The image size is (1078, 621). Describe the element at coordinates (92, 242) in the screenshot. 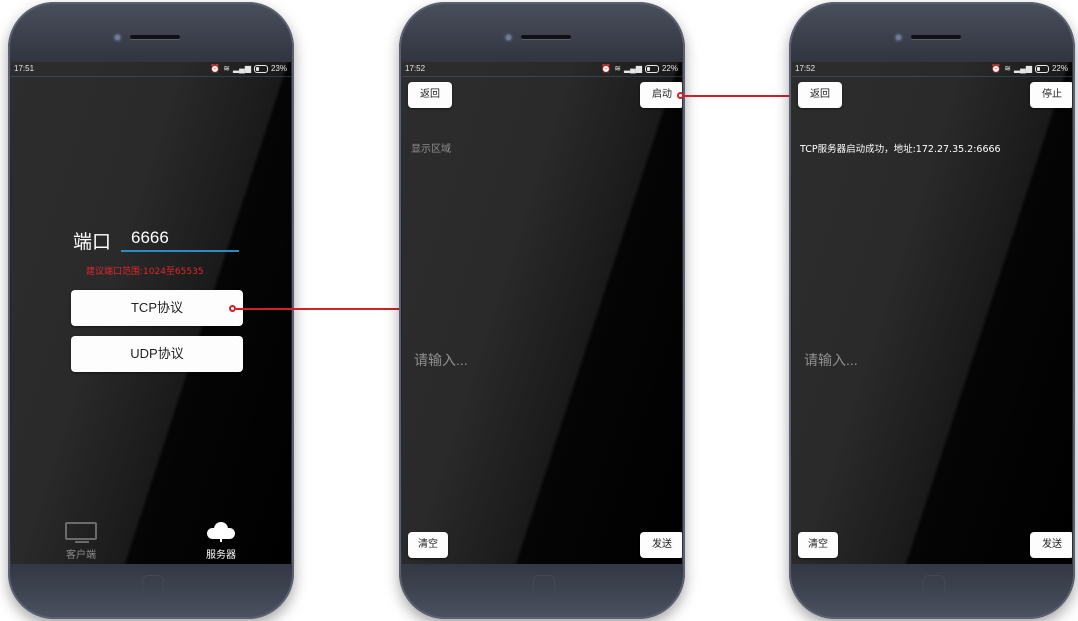

I see `port-label: 端口` at that location.